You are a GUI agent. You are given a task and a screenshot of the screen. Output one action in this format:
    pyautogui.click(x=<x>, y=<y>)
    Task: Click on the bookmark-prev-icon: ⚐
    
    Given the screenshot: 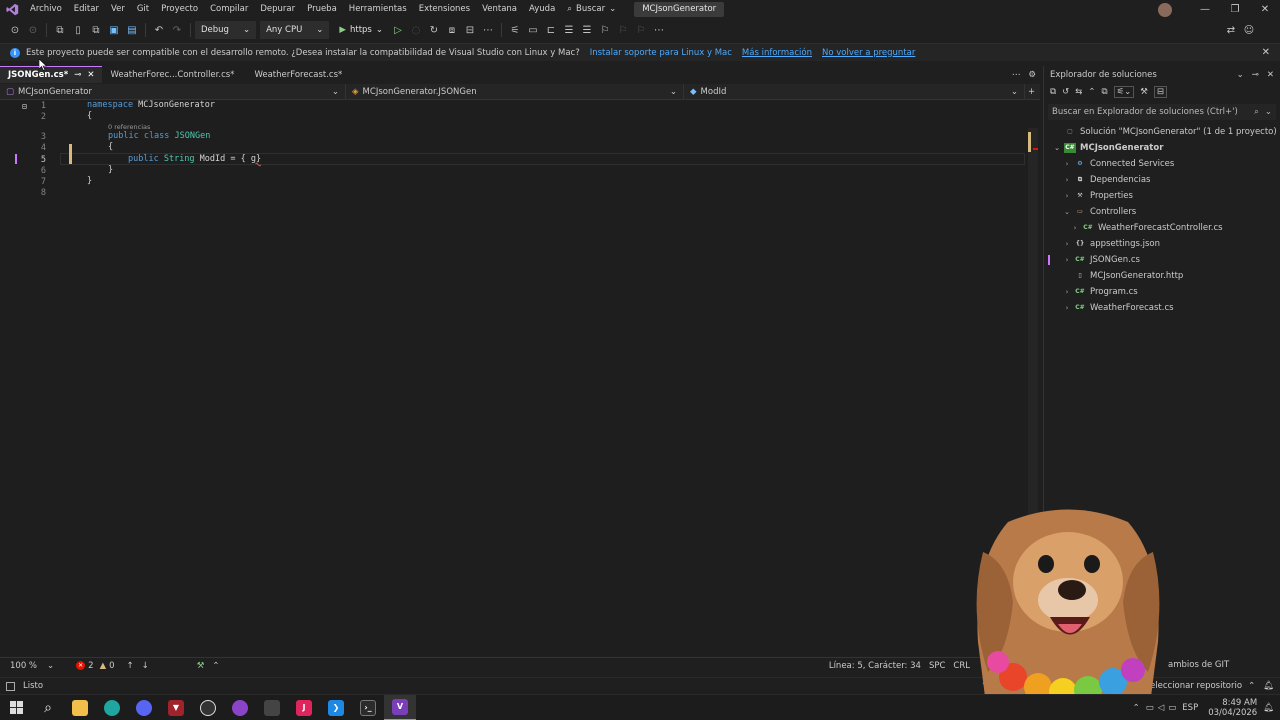 What is the action you would take?
    pyautogui.click(x=623, y=30)
    